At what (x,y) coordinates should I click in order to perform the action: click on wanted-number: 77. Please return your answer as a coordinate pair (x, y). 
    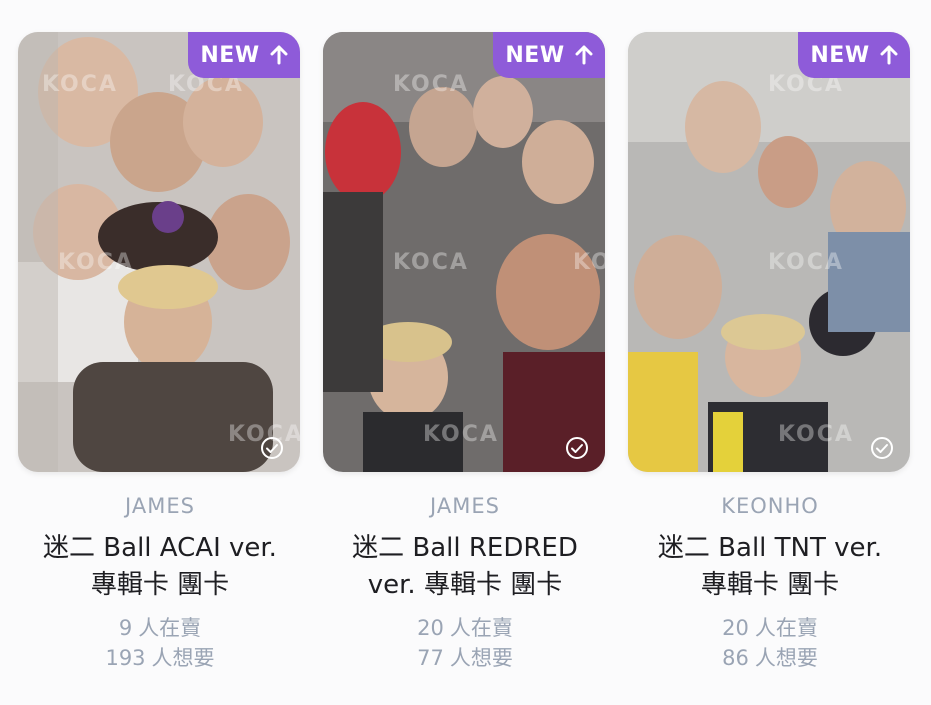
    Looking at the image, I should click on (430, 658).